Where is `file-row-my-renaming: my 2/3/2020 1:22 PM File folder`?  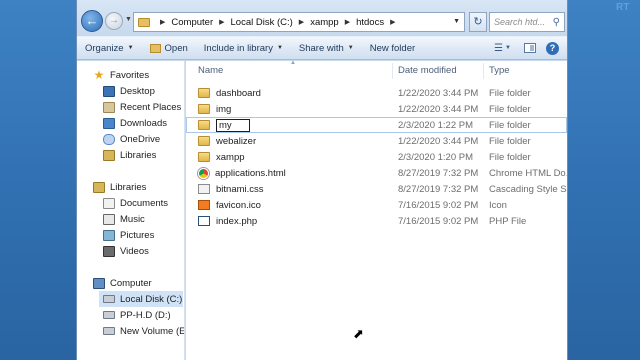 file-row-my-renaming: my 2/3/2020 1:22 PM File folder is located at coordinates (376, 125).